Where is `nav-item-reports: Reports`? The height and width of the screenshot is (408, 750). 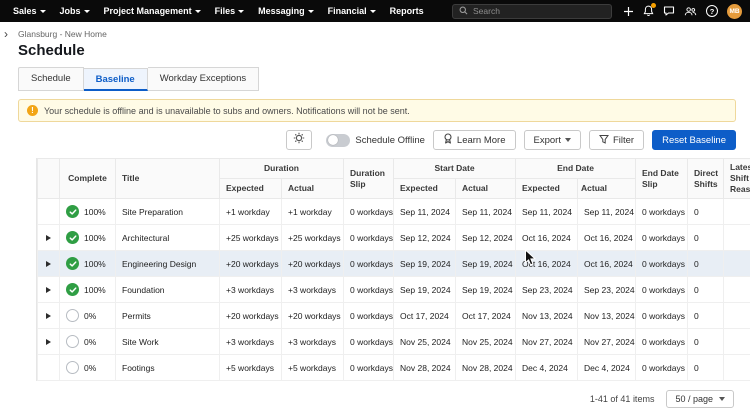
nav-item-reports: Reports is located at coordinates (407, 11).